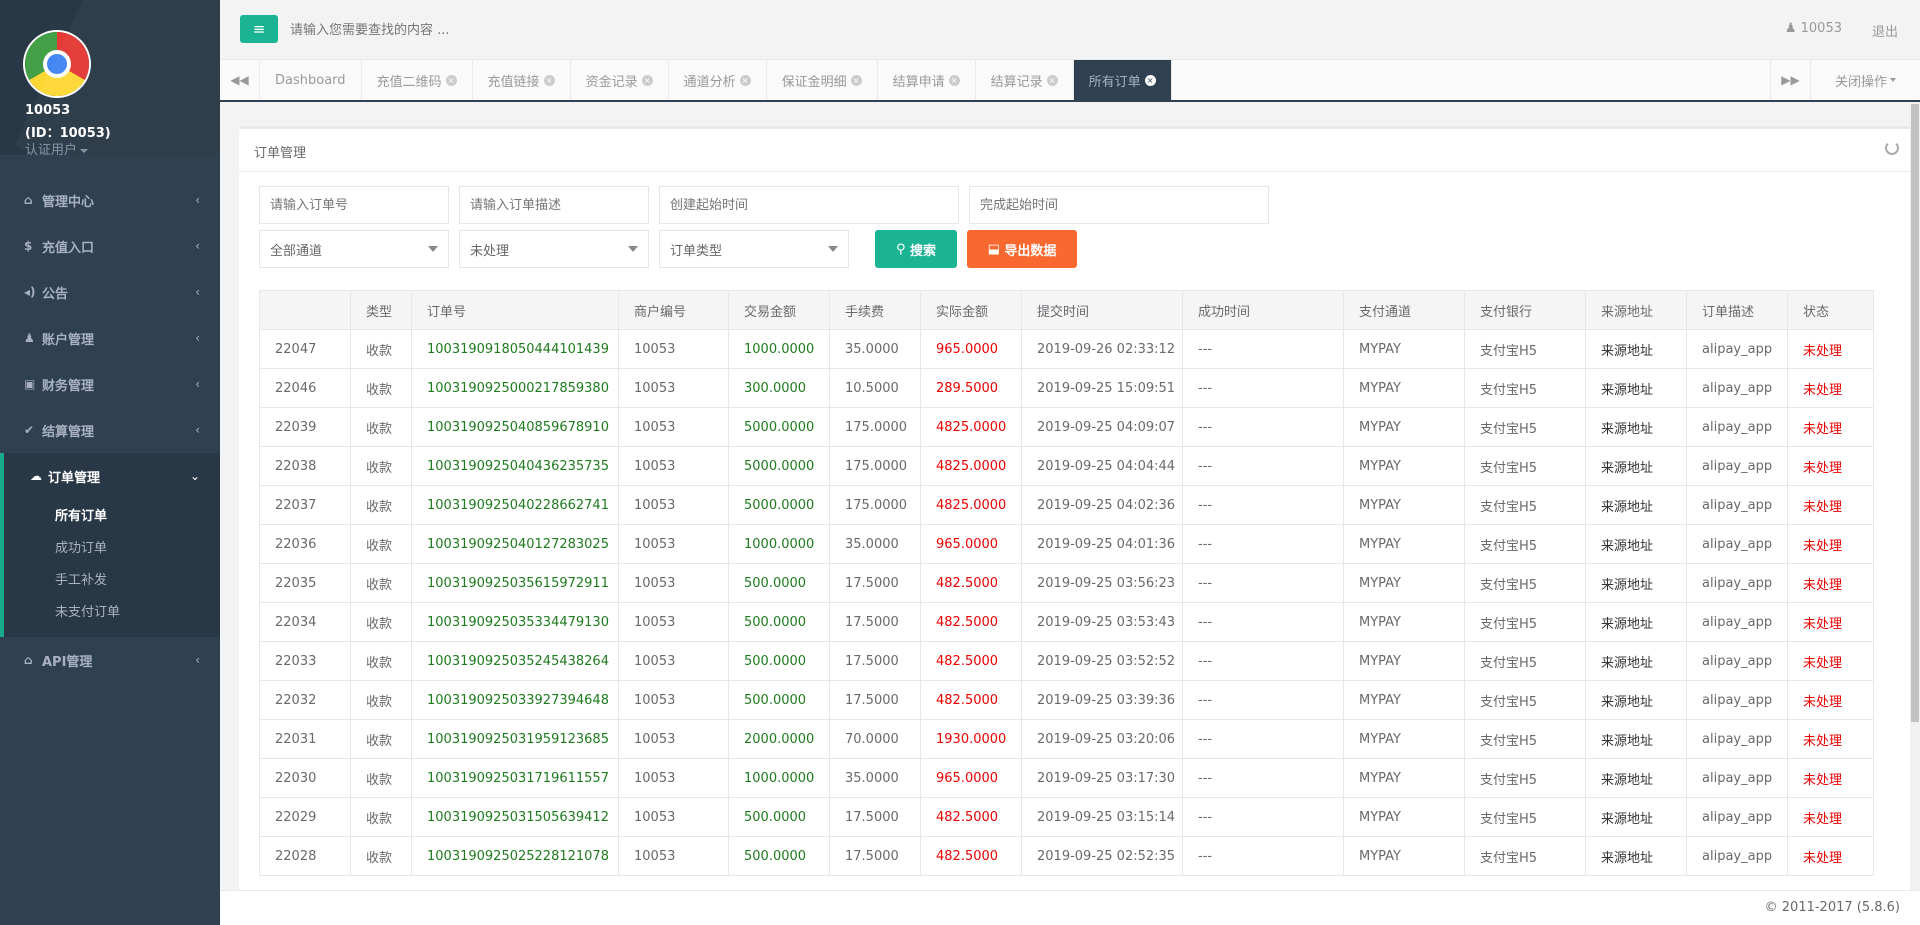  I want to click on user-menu: ♟ 10053, so click(1813, 28).